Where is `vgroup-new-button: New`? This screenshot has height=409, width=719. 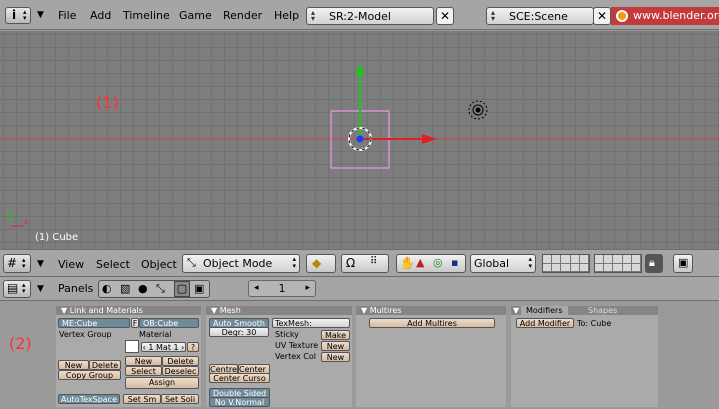 vgroup-new-button: New is located at coordinates (73, 365).